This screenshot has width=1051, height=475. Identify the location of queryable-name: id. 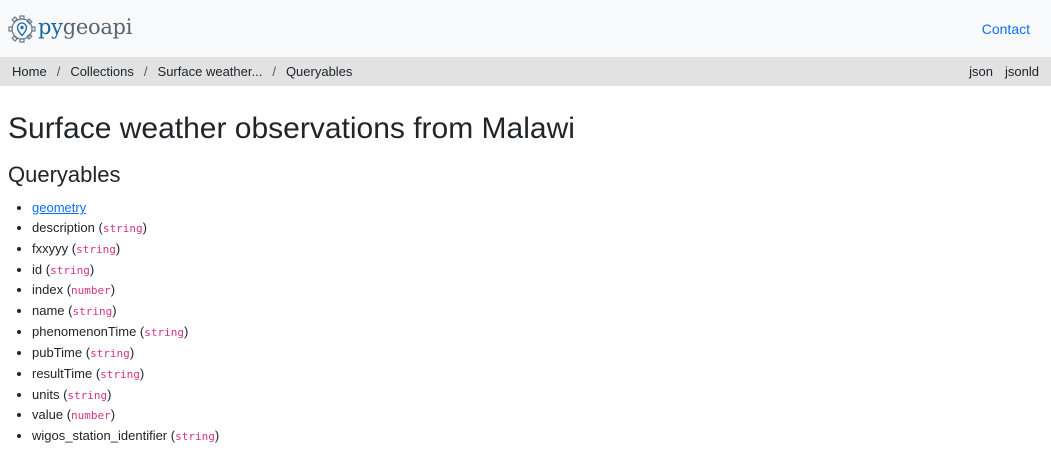
(37, 269).